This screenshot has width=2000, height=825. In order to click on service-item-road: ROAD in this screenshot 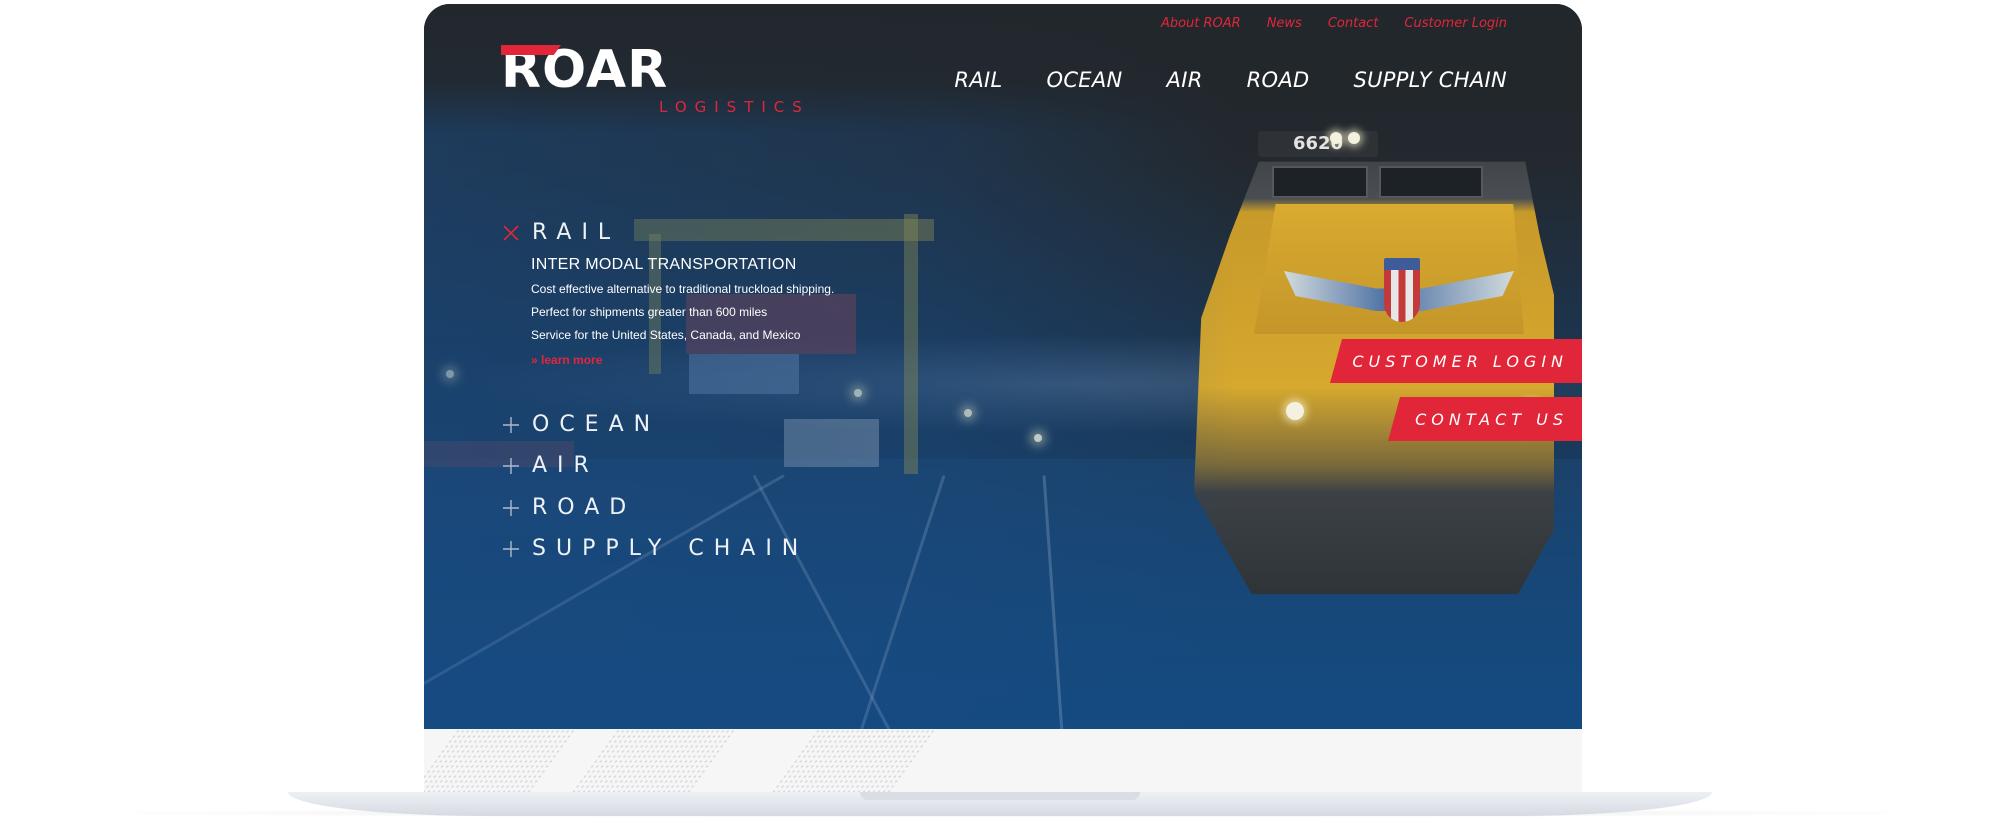, I will do `click(569, 507)`.